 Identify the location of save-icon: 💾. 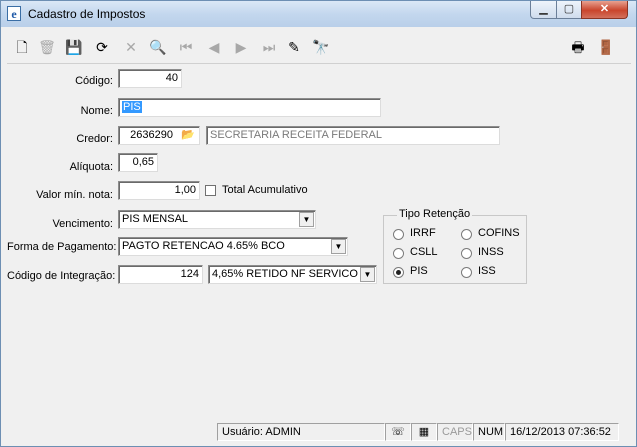
(74, 47).